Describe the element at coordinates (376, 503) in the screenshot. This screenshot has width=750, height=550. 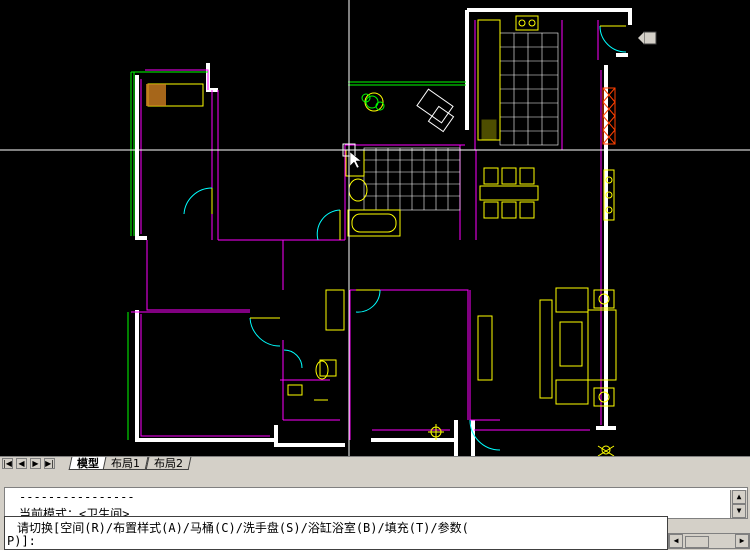
I see `command-history: ---------------- 当前模式：<卫生间>` at that location.